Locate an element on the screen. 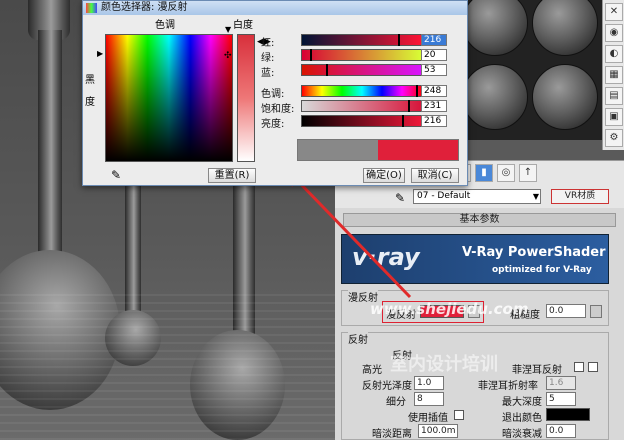 The image size is (624, 440). brightness-slider is located at coordinates (362, 121).